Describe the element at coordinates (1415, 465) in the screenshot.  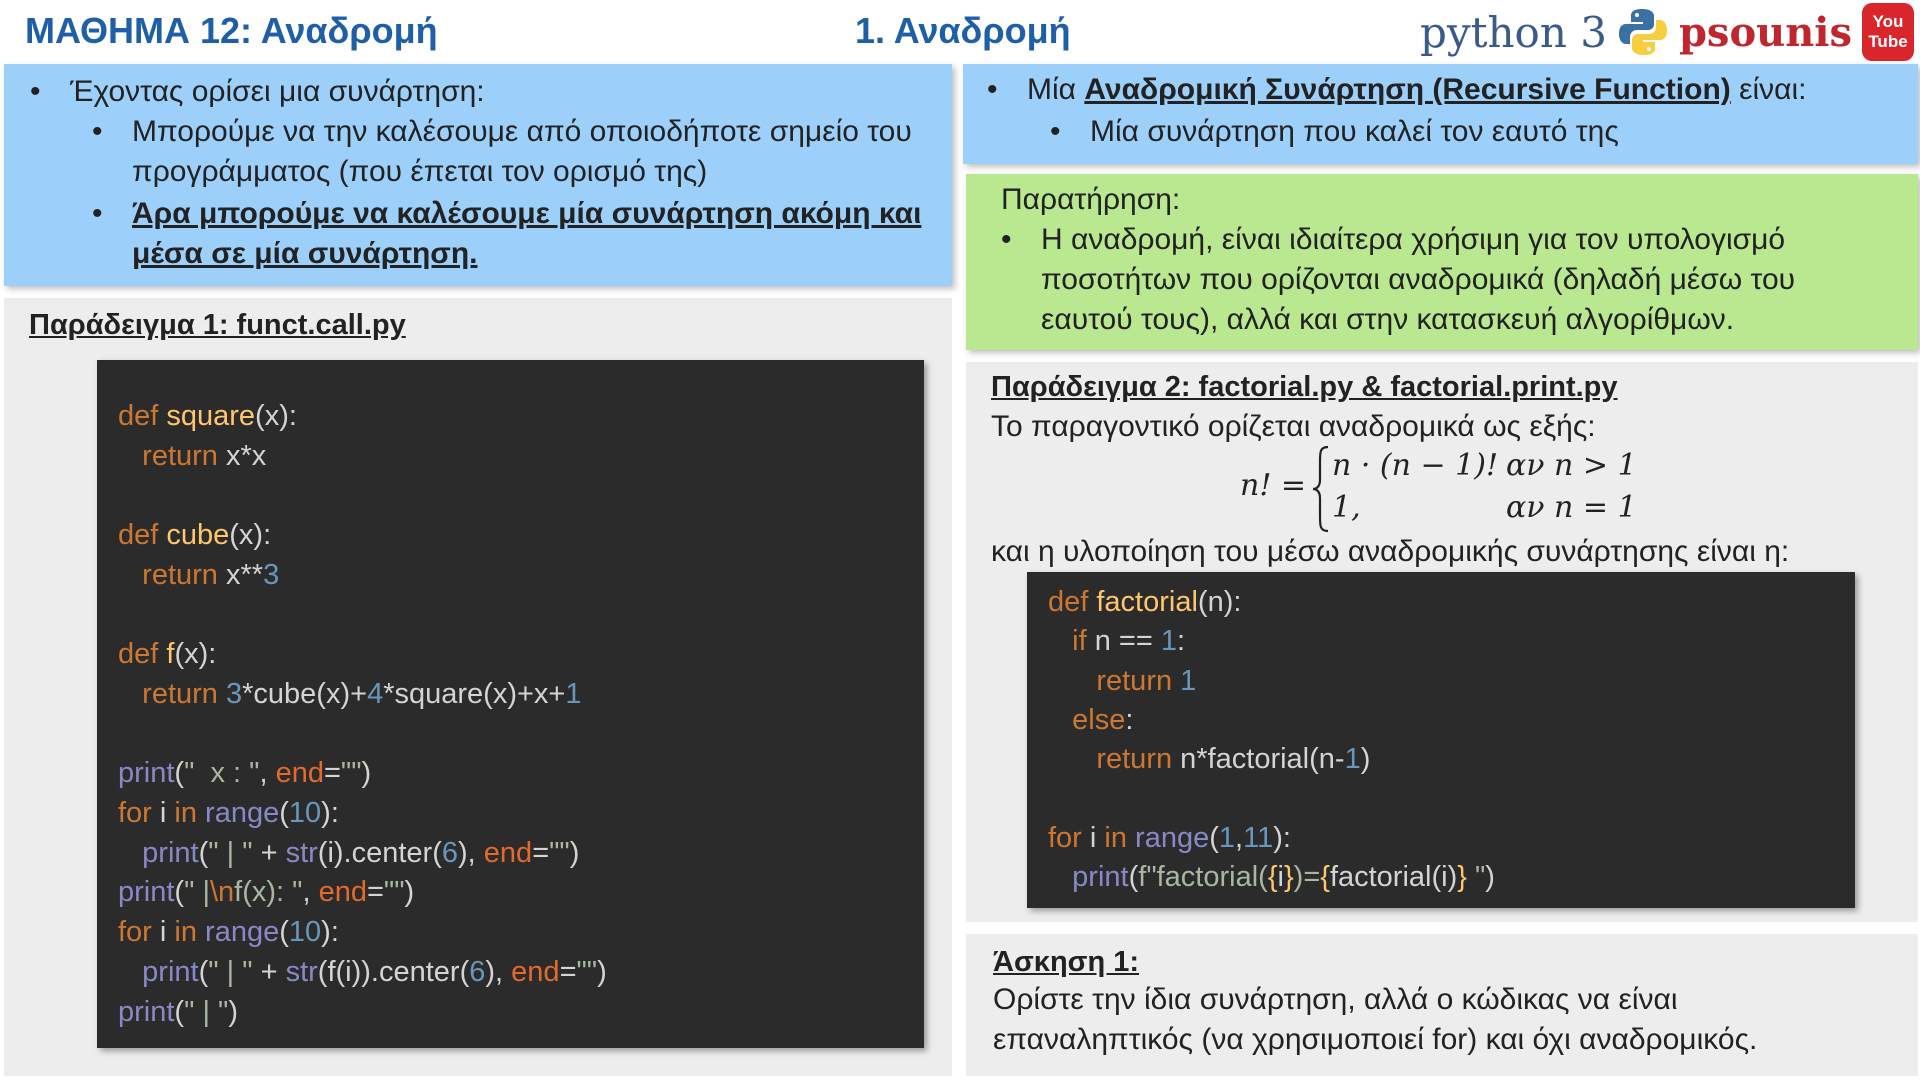
I see `formula-case1-expr: n · (n − 1)!` at that location.